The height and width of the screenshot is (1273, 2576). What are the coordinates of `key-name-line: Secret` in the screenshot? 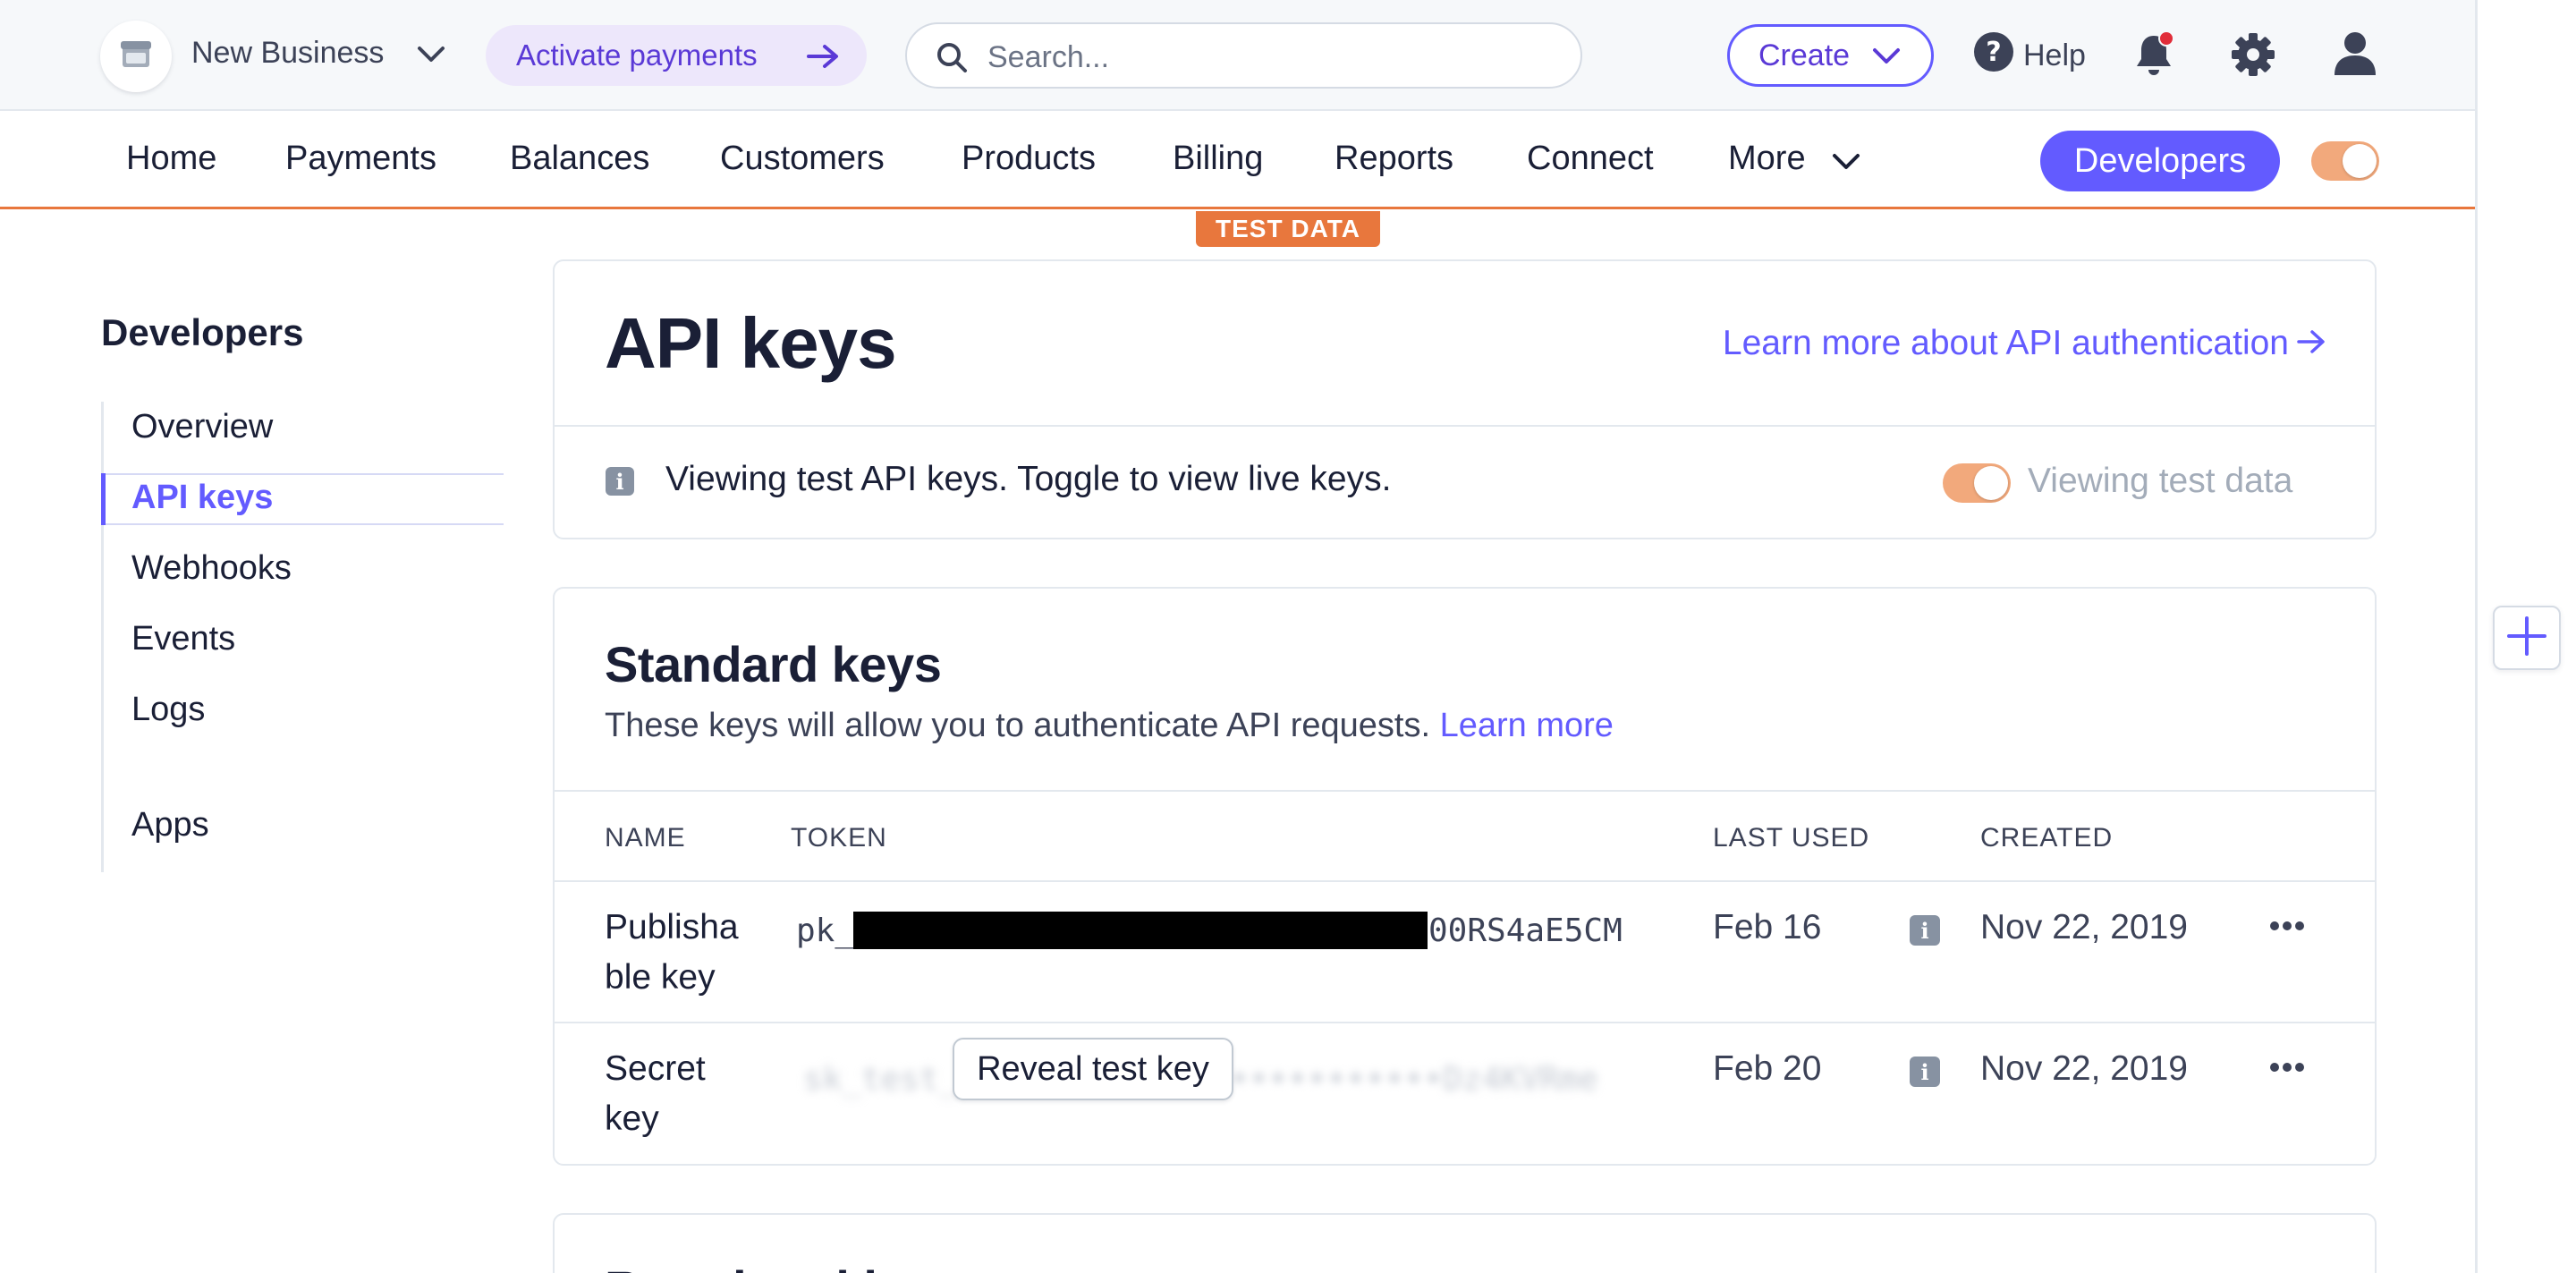 It's located at (655, 1068).